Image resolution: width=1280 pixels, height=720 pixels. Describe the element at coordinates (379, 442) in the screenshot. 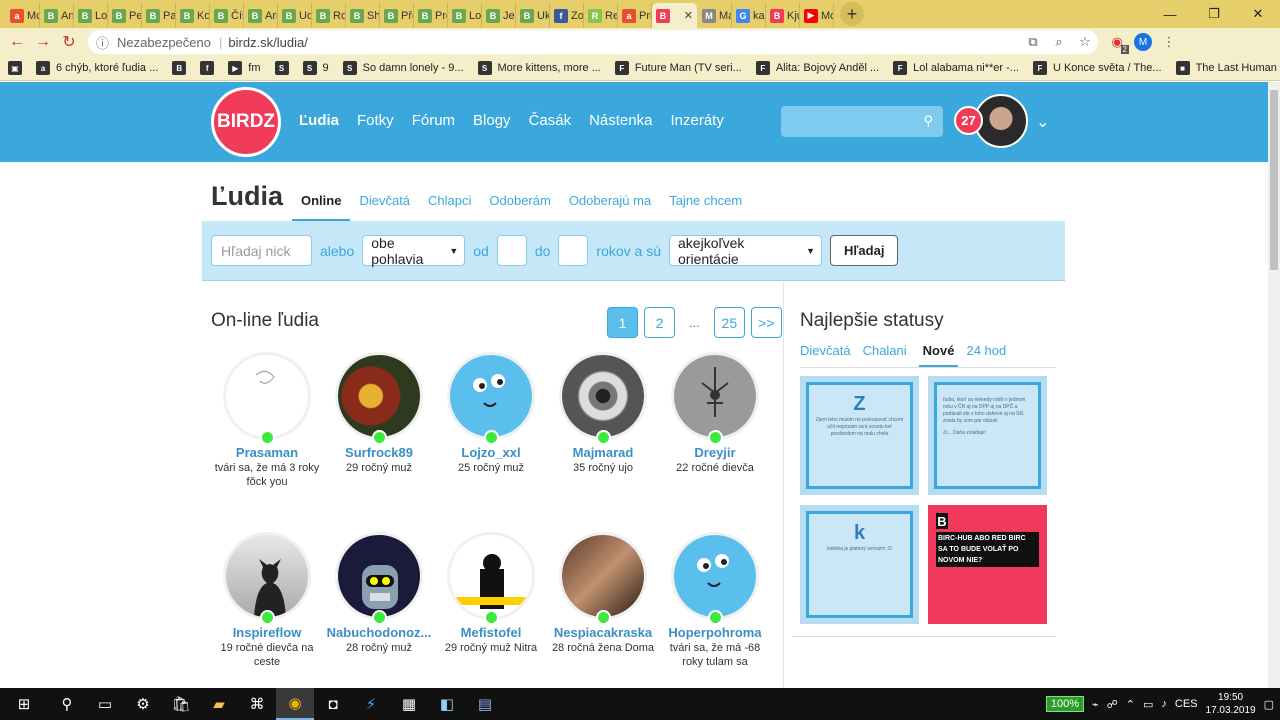

I see `user-card: Surfrock89 29 ročný muž` at that location.